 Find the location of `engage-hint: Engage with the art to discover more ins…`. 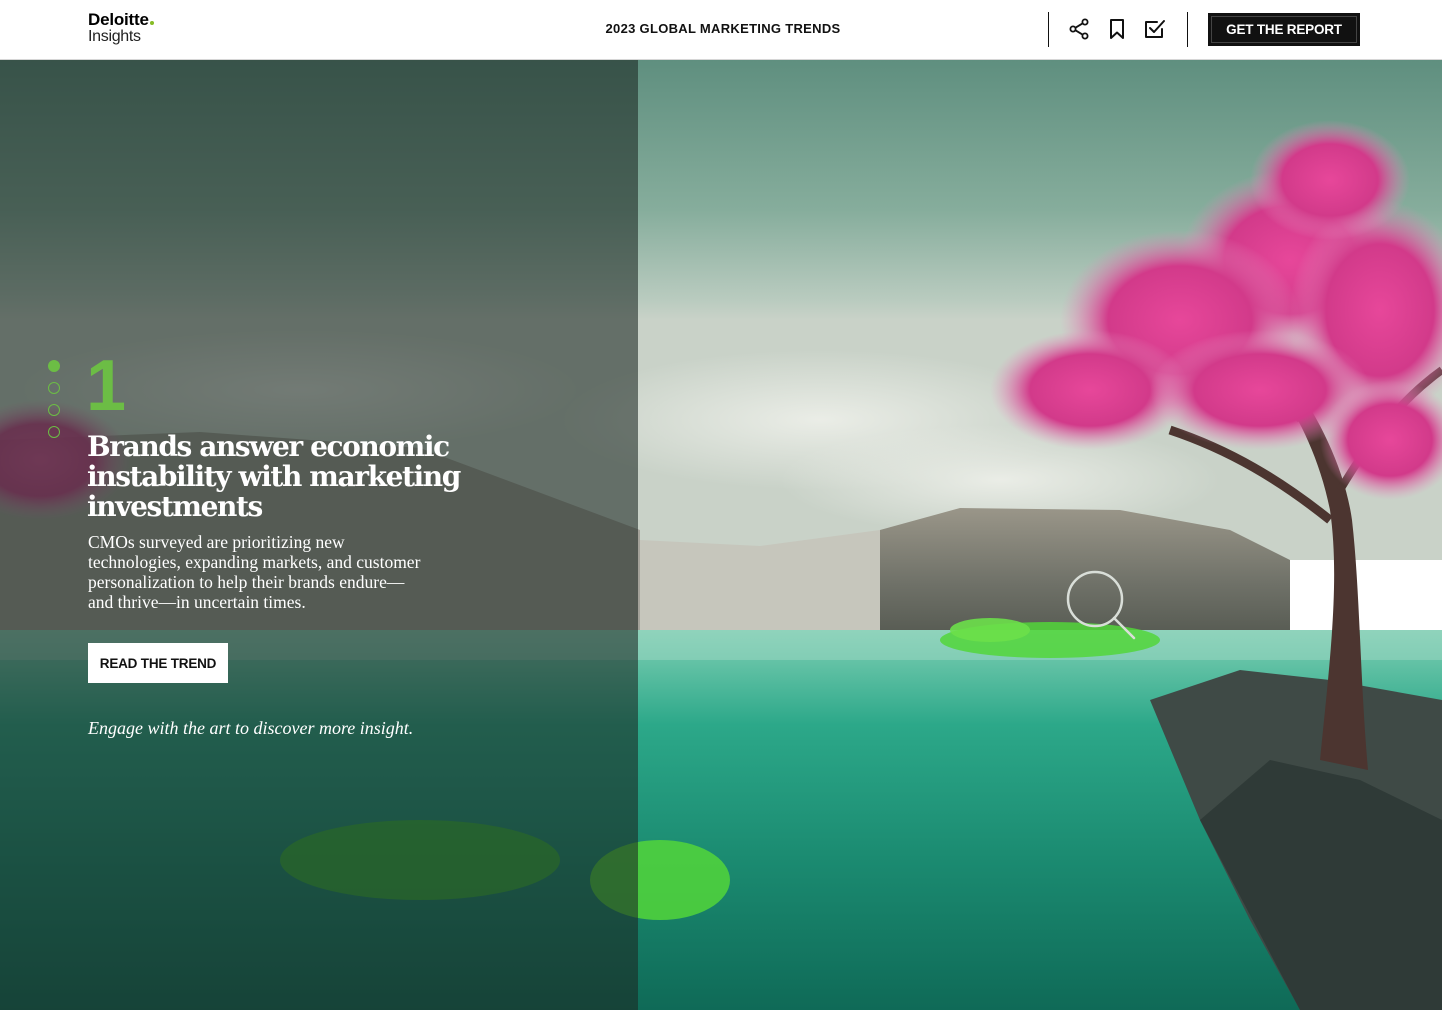

engage-hint: Engage with the art to discover more ins… is located at coordinates (251, 728).